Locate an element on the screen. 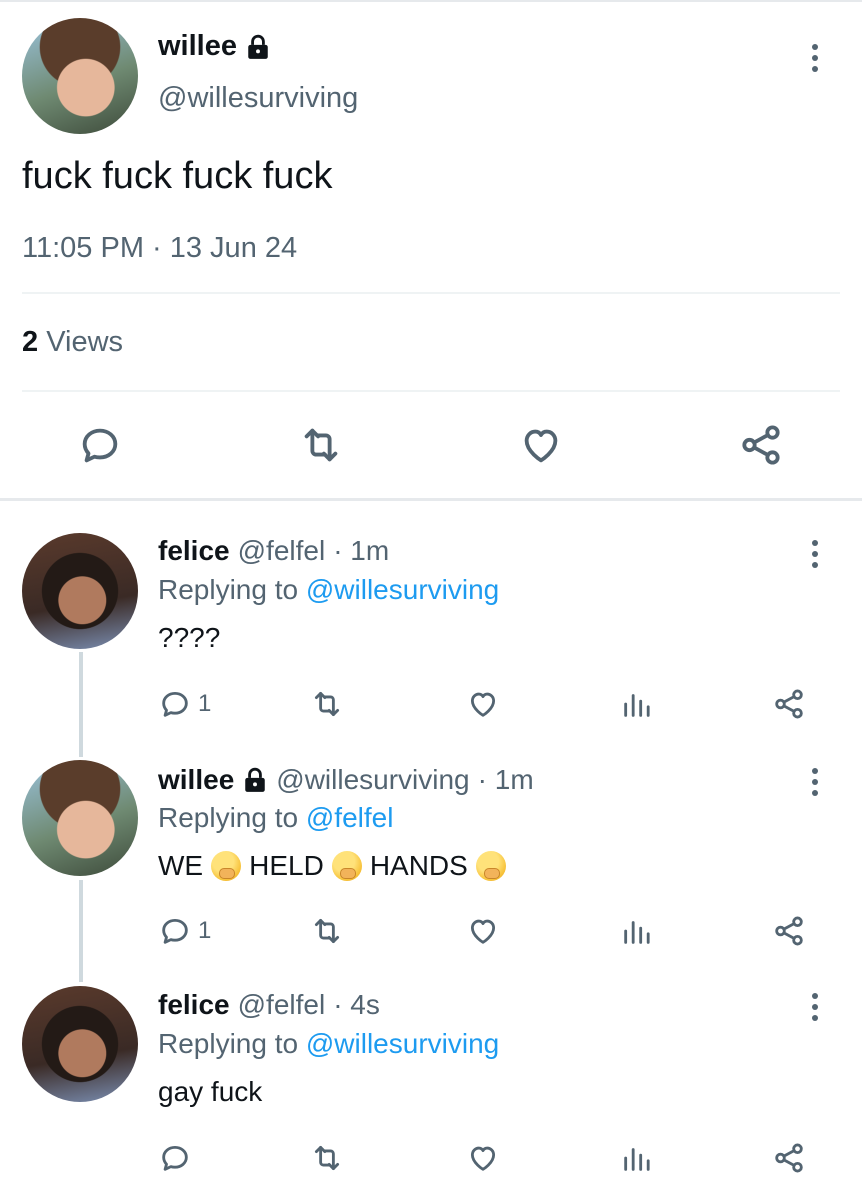 The width and height of the screenshot is (862, 1200). reply-header: willee @willesurviving · 1m is located at coordinates (346, 780).